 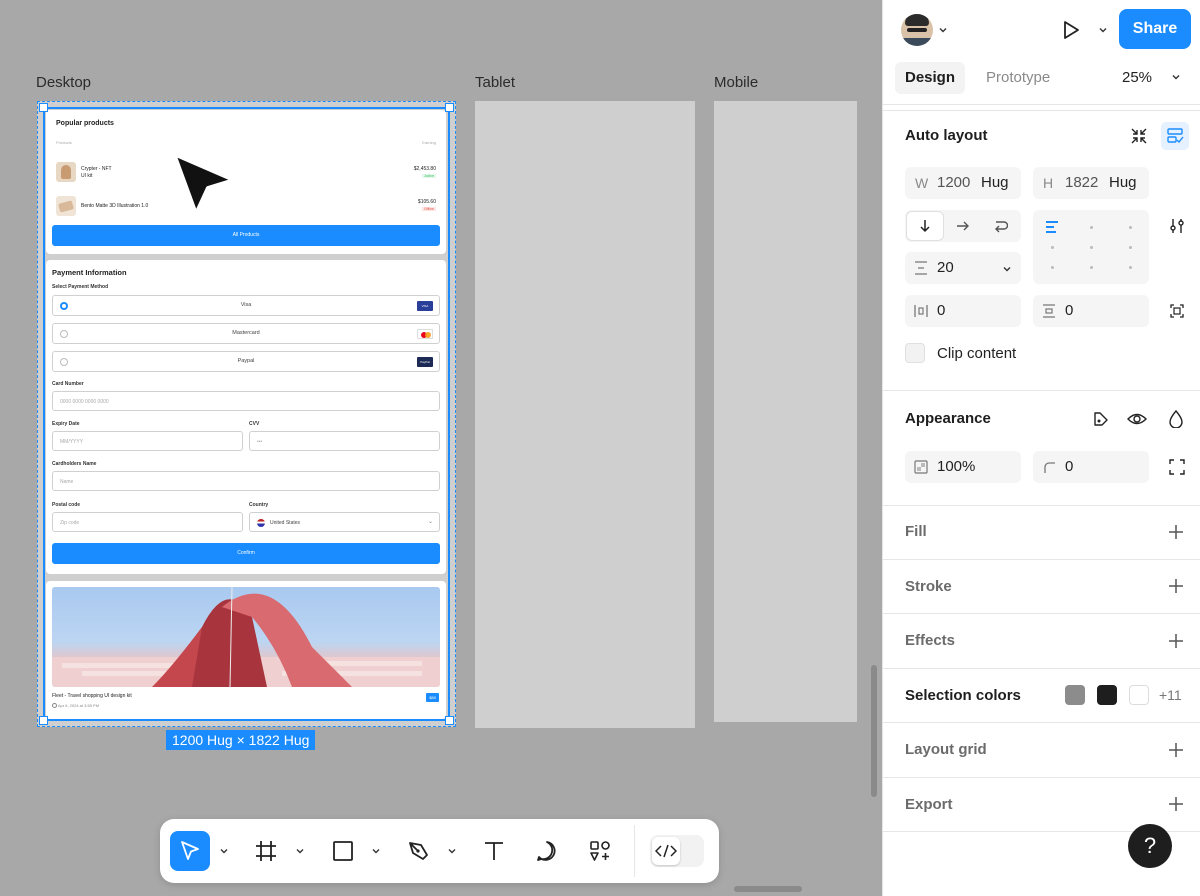 I want to click on pen-tool-button, so click(x=419, y=851).